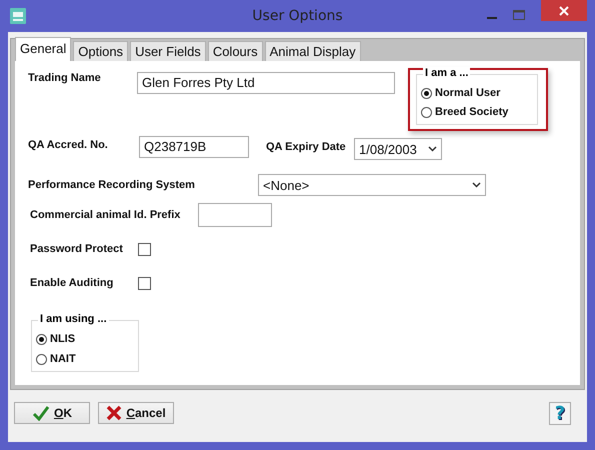 This screenshot has width=595, height=450. What do you see at coordinates (112, 185) in the screenshot?
I see `field-label: Performance Recording System` at bounding box center [112, 185].